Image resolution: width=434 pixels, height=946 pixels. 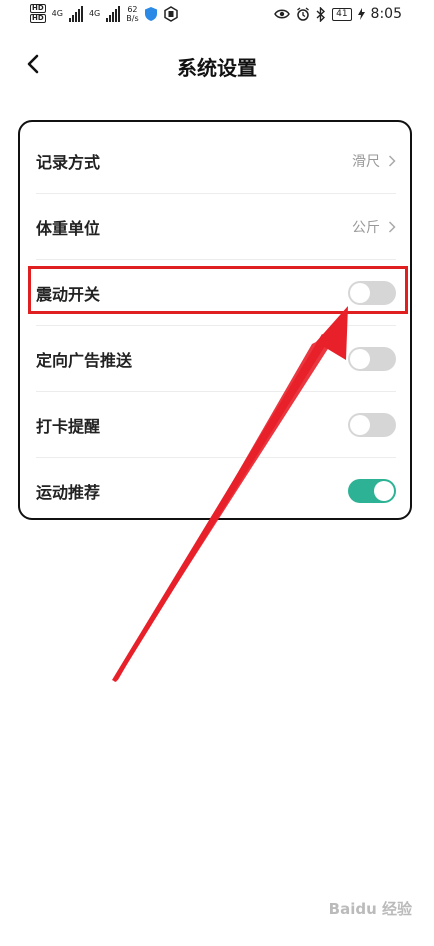 I want to click on alarm-icon, so click(x=303, y=14).